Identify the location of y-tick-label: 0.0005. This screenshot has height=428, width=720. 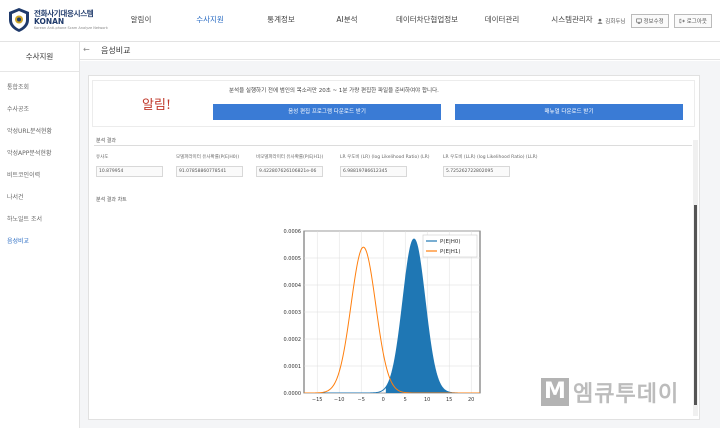
(293, 259).